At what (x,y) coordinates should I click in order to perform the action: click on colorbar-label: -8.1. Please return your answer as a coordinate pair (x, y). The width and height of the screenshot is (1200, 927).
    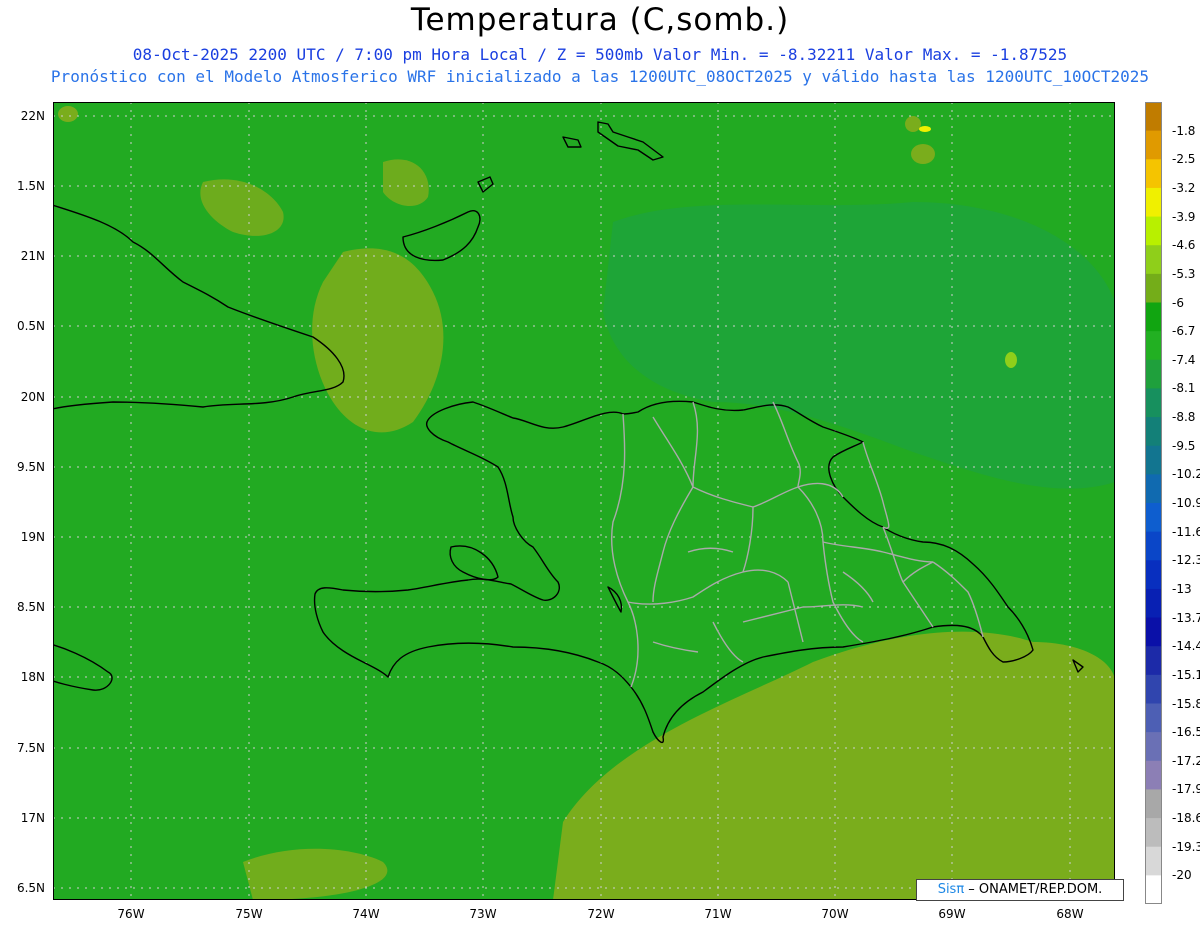
    Looking at the image, I should click on (1184, 388).